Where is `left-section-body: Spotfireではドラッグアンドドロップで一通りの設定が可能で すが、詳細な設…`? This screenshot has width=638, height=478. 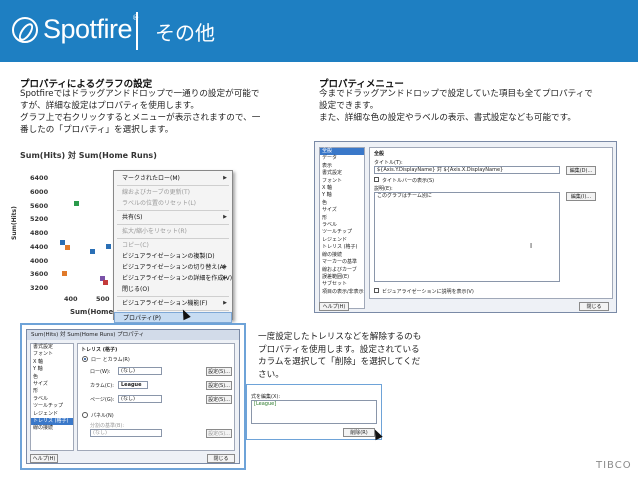
left-section-body: Spotfireではドラッグアンドドロップで一通りの設定が可能で すが、詳細な設… is located at coordinates (165, 112).